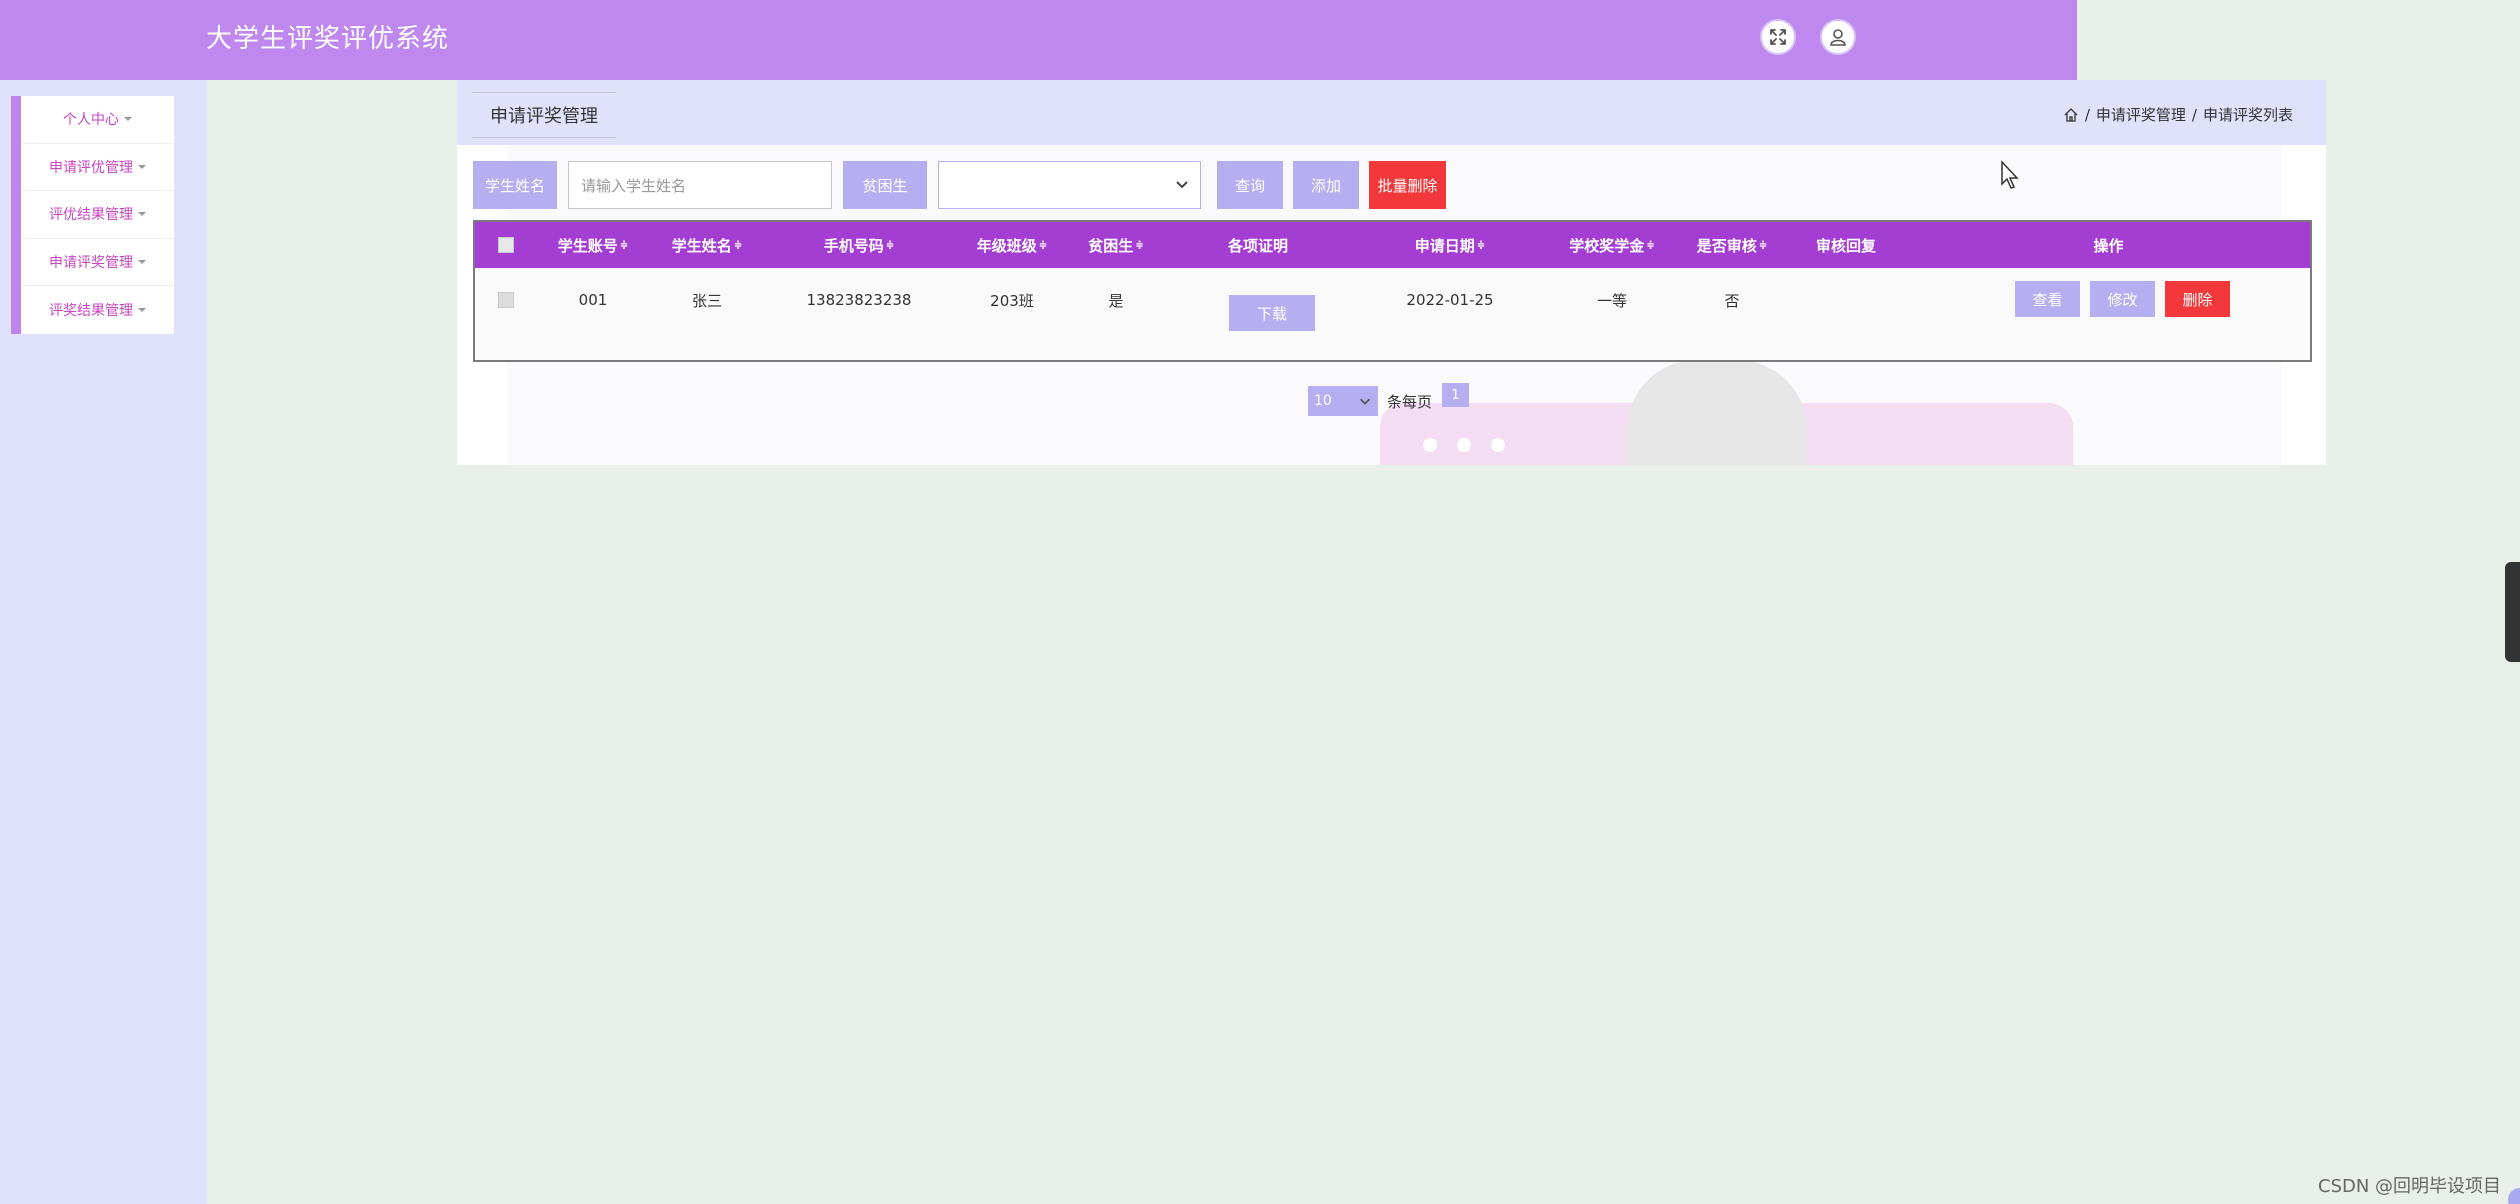 This screenshot has width=2520, height=1204. I want to click on fullscreen-icon, so click(1778, 37).